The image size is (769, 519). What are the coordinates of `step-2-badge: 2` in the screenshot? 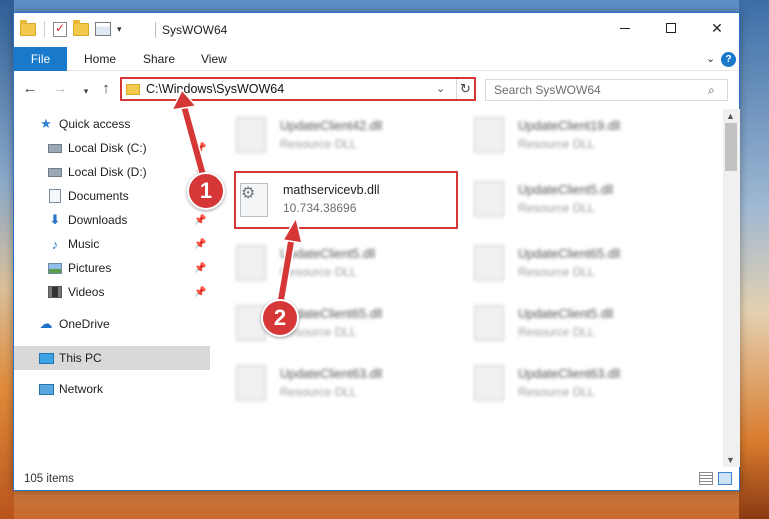 It's located at (280, 318).